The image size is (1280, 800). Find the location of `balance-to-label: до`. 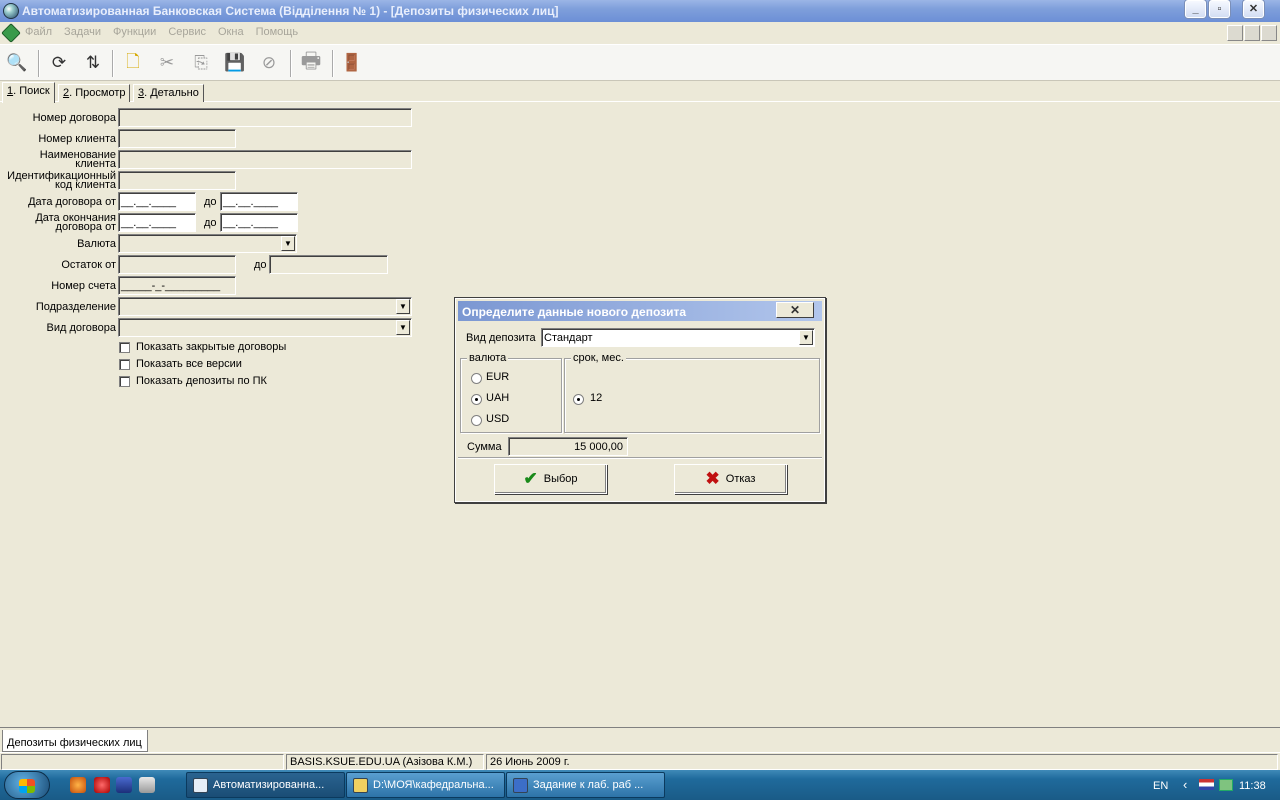

balance-to-label: до is located at coordinates (260, 265).